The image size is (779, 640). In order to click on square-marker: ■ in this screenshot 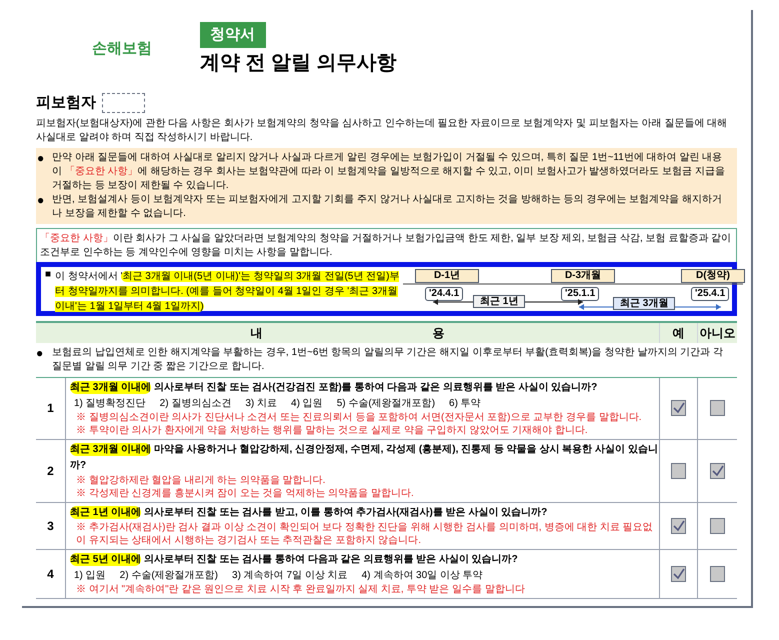, I will do `click(48, 275)`.